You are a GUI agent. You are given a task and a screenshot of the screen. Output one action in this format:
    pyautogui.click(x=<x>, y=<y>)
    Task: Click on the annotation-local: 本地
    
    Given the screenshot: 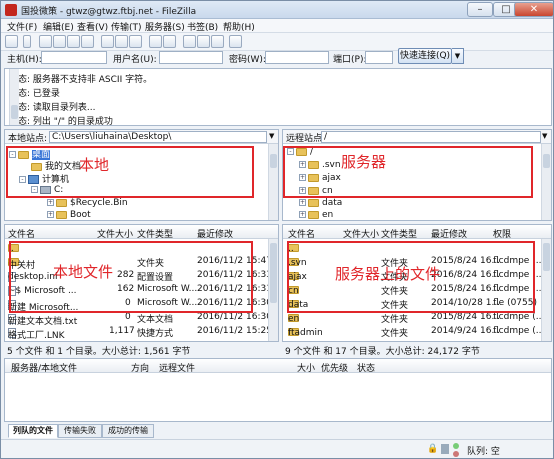 What is the action you would take?
    pyautogui.click(x=94, y=165)
    